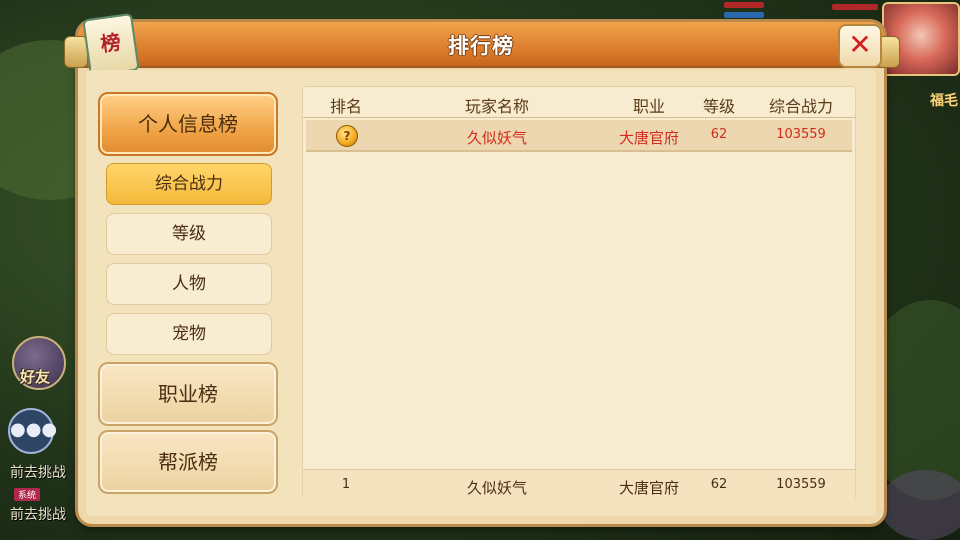 The height and width of the screenshot is (540, 960). I want to click on mp-bar, so click(744, 15).